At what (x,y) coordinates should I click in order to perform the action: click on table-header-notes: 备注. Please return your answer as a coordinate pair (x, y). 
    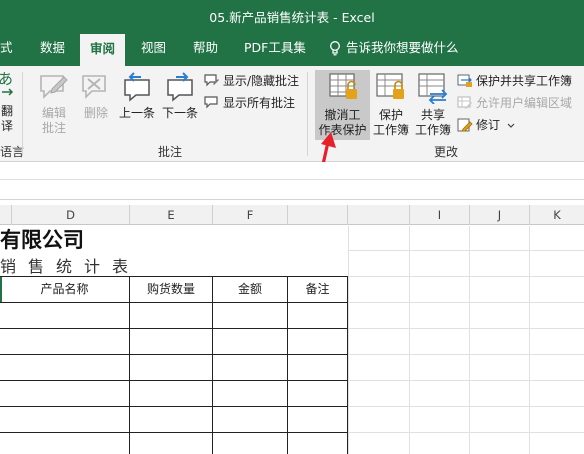
    Looking at the image, I should click on (318, 290).